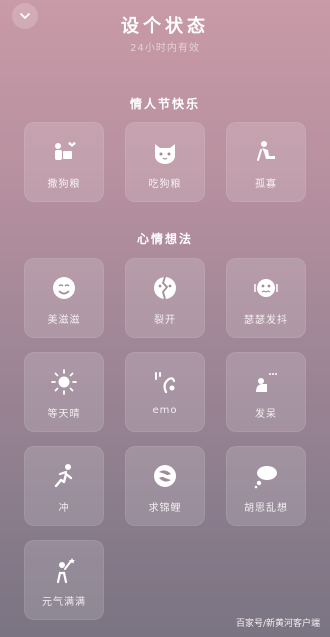 Image resolution: width=330 pixels, height=637 pixels. I want to click on sun-icon, so click(64, 382).